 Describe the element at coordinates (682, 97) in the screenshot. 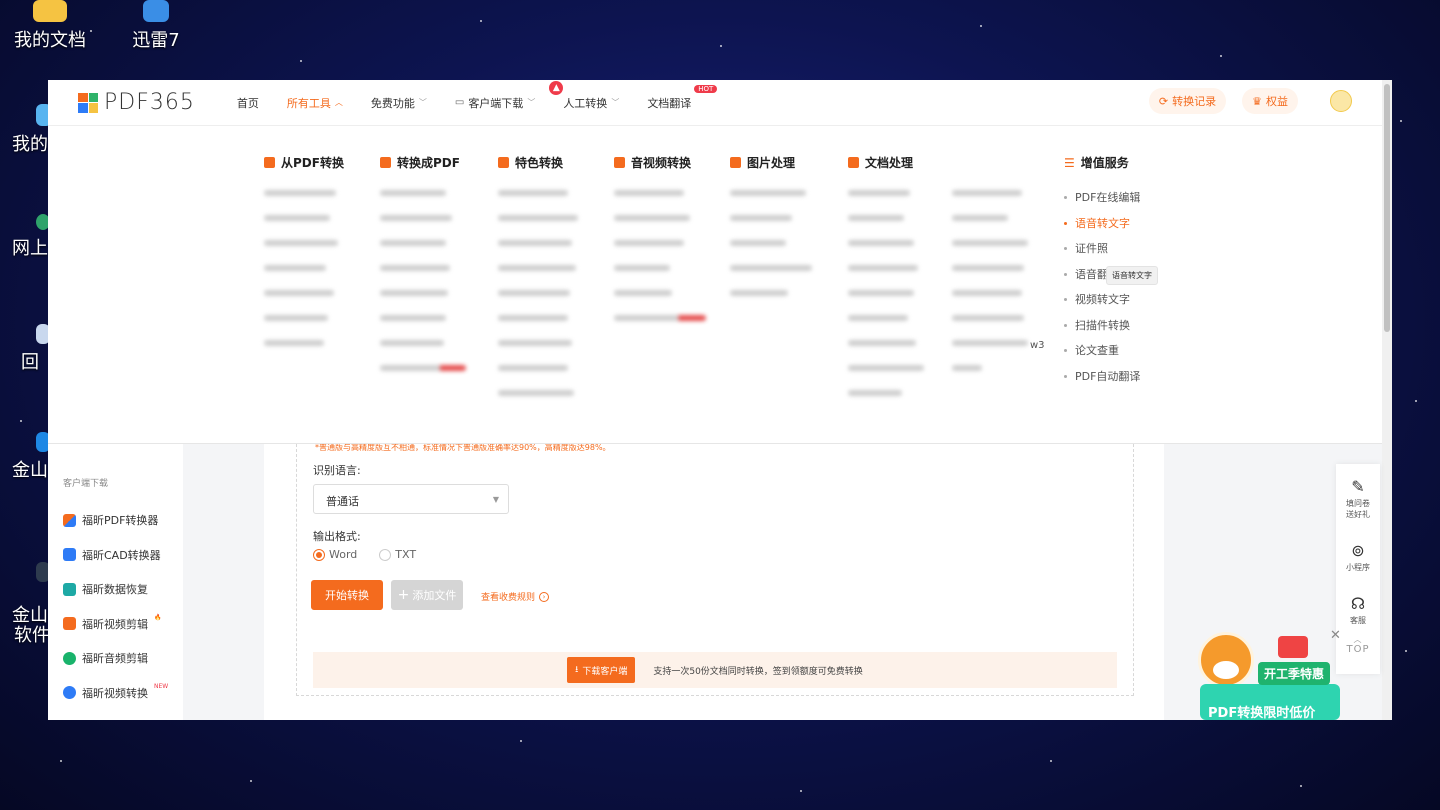

I see `nav-doc-translate: 文档翻译 HOT` at that location.